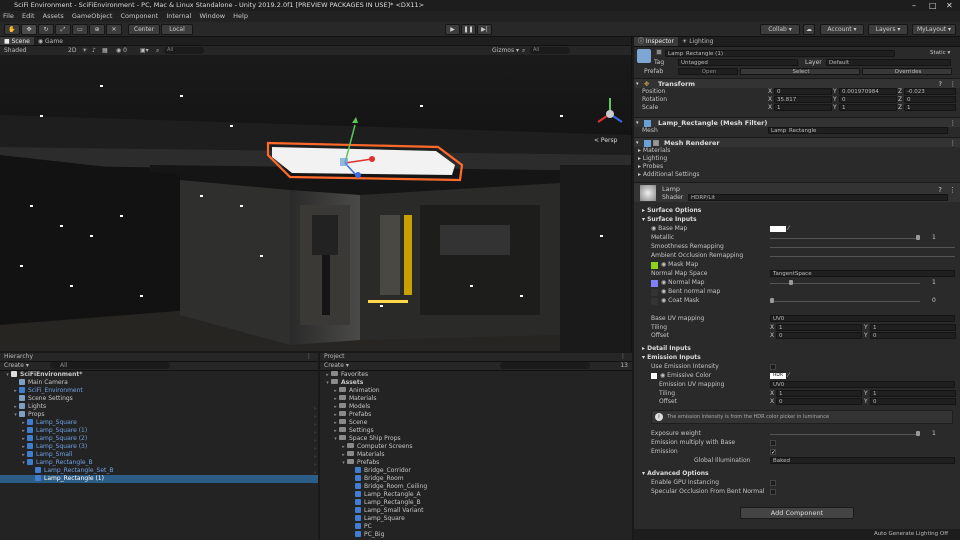  I want to click on audio-toggle-icon: ♪, so click(94, 50).